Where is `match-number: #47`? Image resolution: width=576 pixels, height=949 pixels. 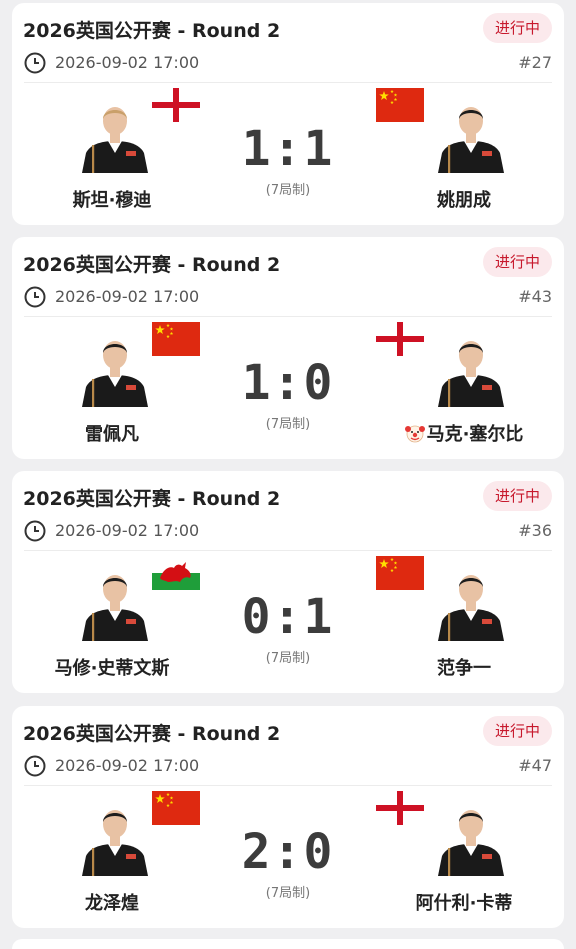
match-number: #47 is located at coordinates (535, 765).